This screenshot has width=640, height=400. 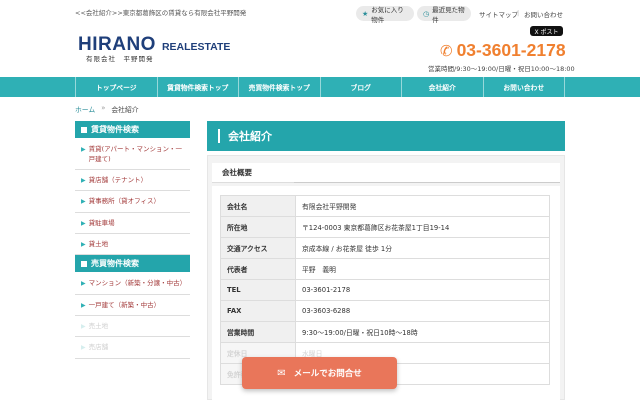 I want to click on row-label: 所在地, so click(x=258, y=227).